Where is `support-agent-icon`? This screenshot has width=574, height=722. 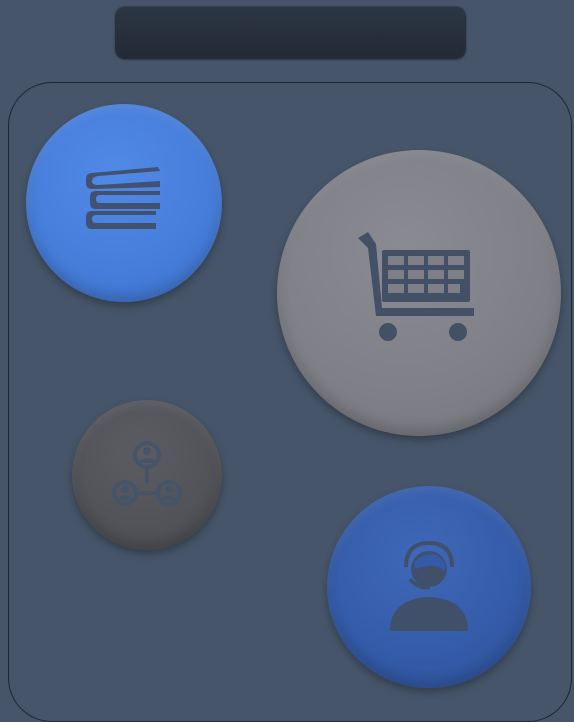
support-agent-icon is located at coordinates (429, 587).